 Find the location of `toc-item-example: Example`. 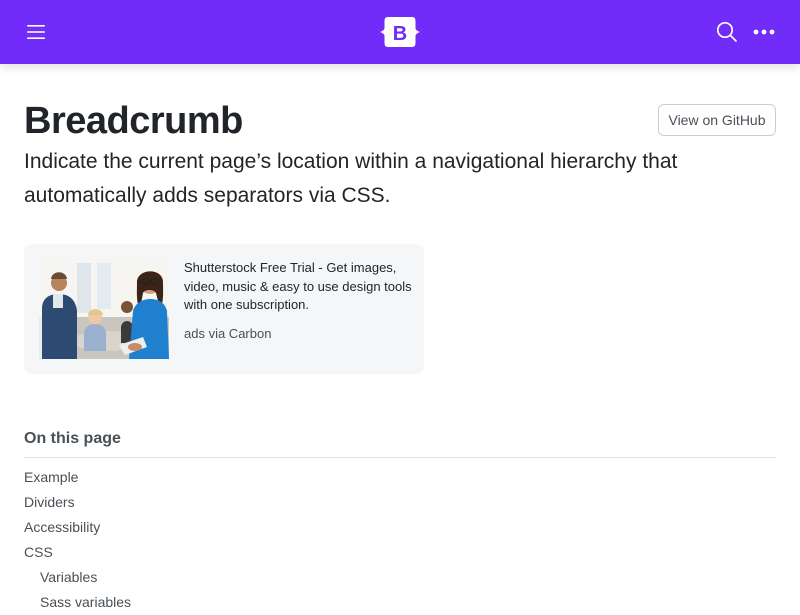

toc-item-example: Example is located at coordinates (77, 477).